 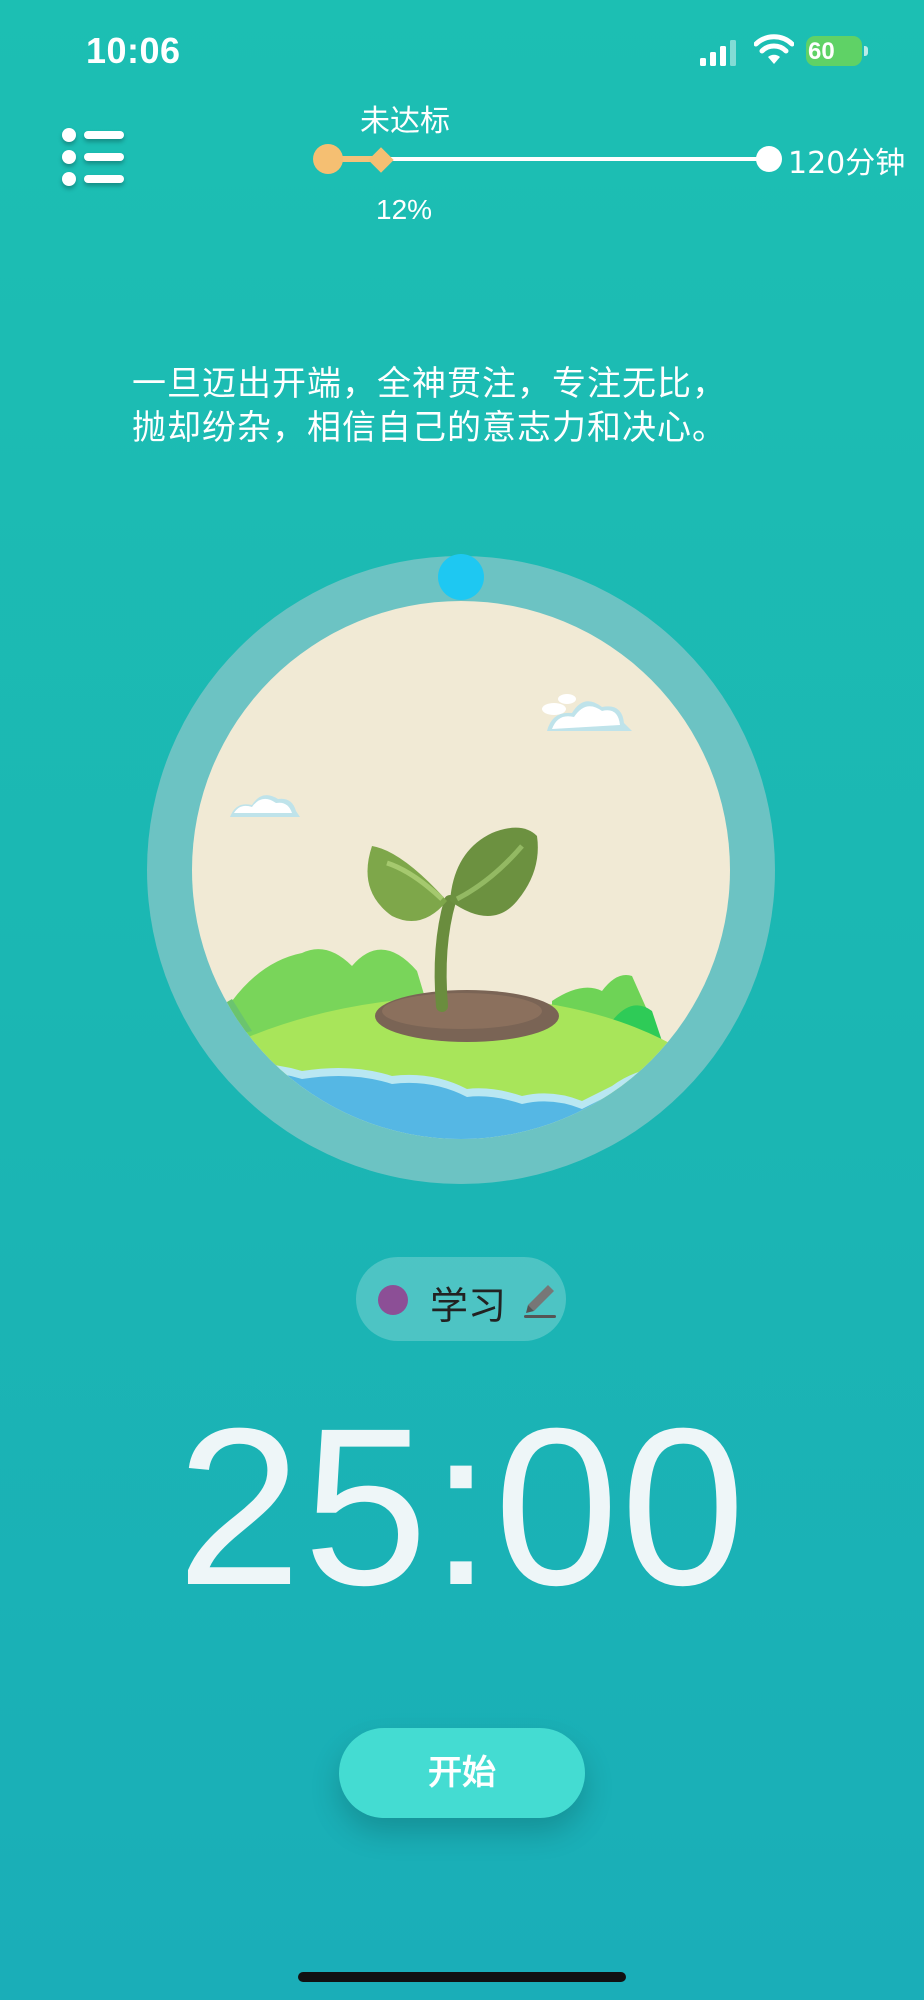 I want to click on goal-progress-marker, so click(x=381, y=160).